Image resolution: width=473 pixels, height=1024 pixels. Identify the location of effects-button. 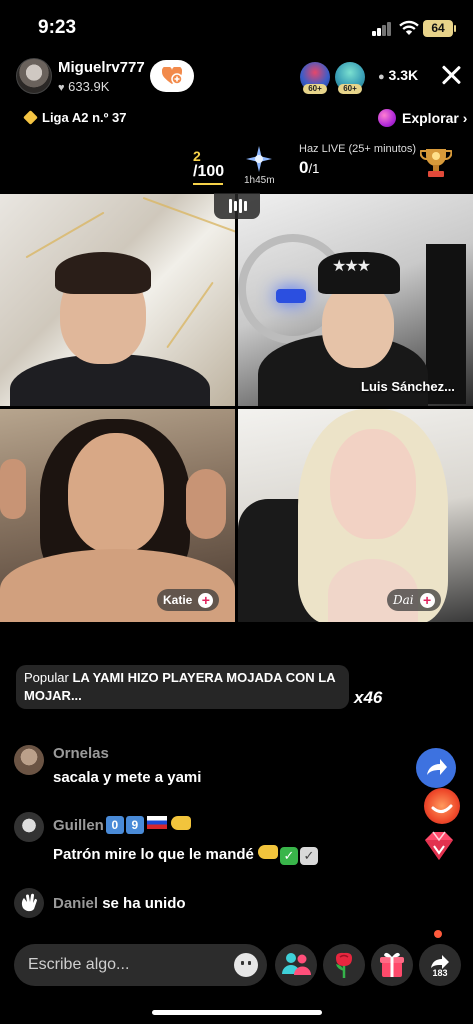
(442, 806).